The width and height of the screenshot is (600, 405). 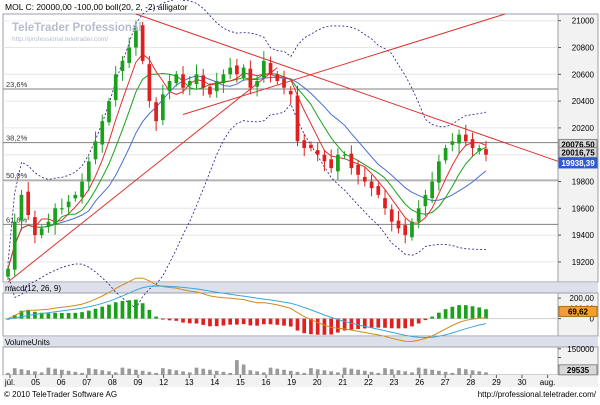 What do you see at coordinates (300, 288) in the screenshot?
I see `macd-title-bar` at bounding box center [300, 288].